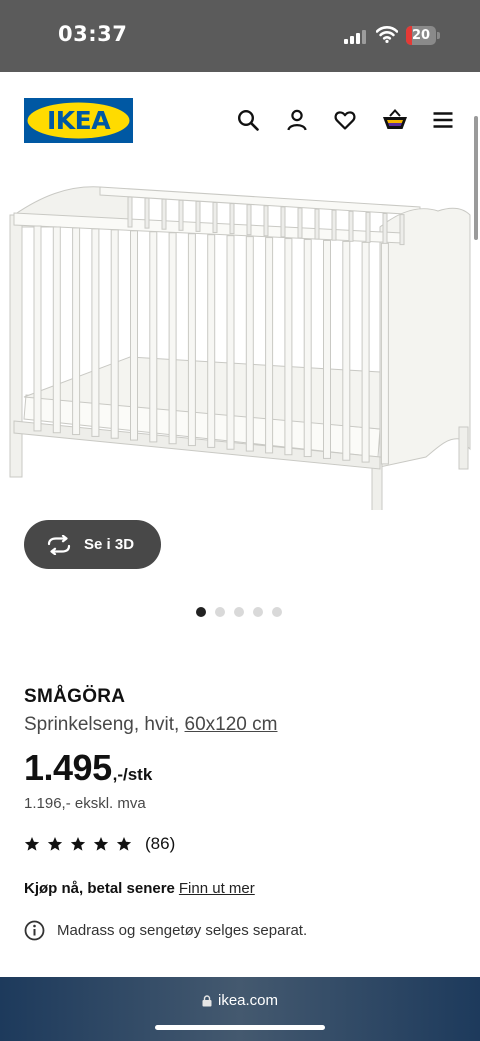 The width and height of the screenshot is (480, 1041). What do you see at coordinates (248, 1000) in the screenshot?
I see `url-text: ikea.com` at bounding box center [248, 1000].